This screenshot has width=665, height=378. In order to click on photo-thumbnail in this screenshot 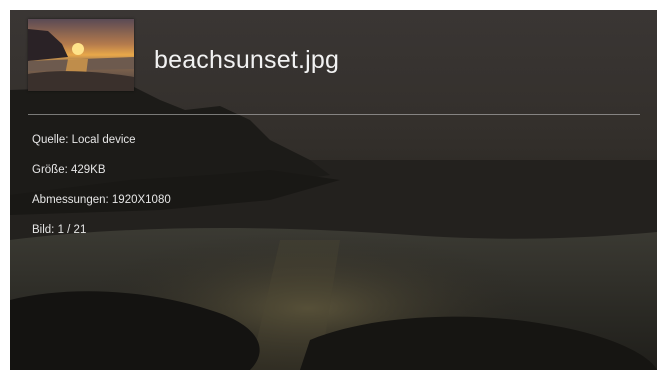, I will do `click(81, 55)`.